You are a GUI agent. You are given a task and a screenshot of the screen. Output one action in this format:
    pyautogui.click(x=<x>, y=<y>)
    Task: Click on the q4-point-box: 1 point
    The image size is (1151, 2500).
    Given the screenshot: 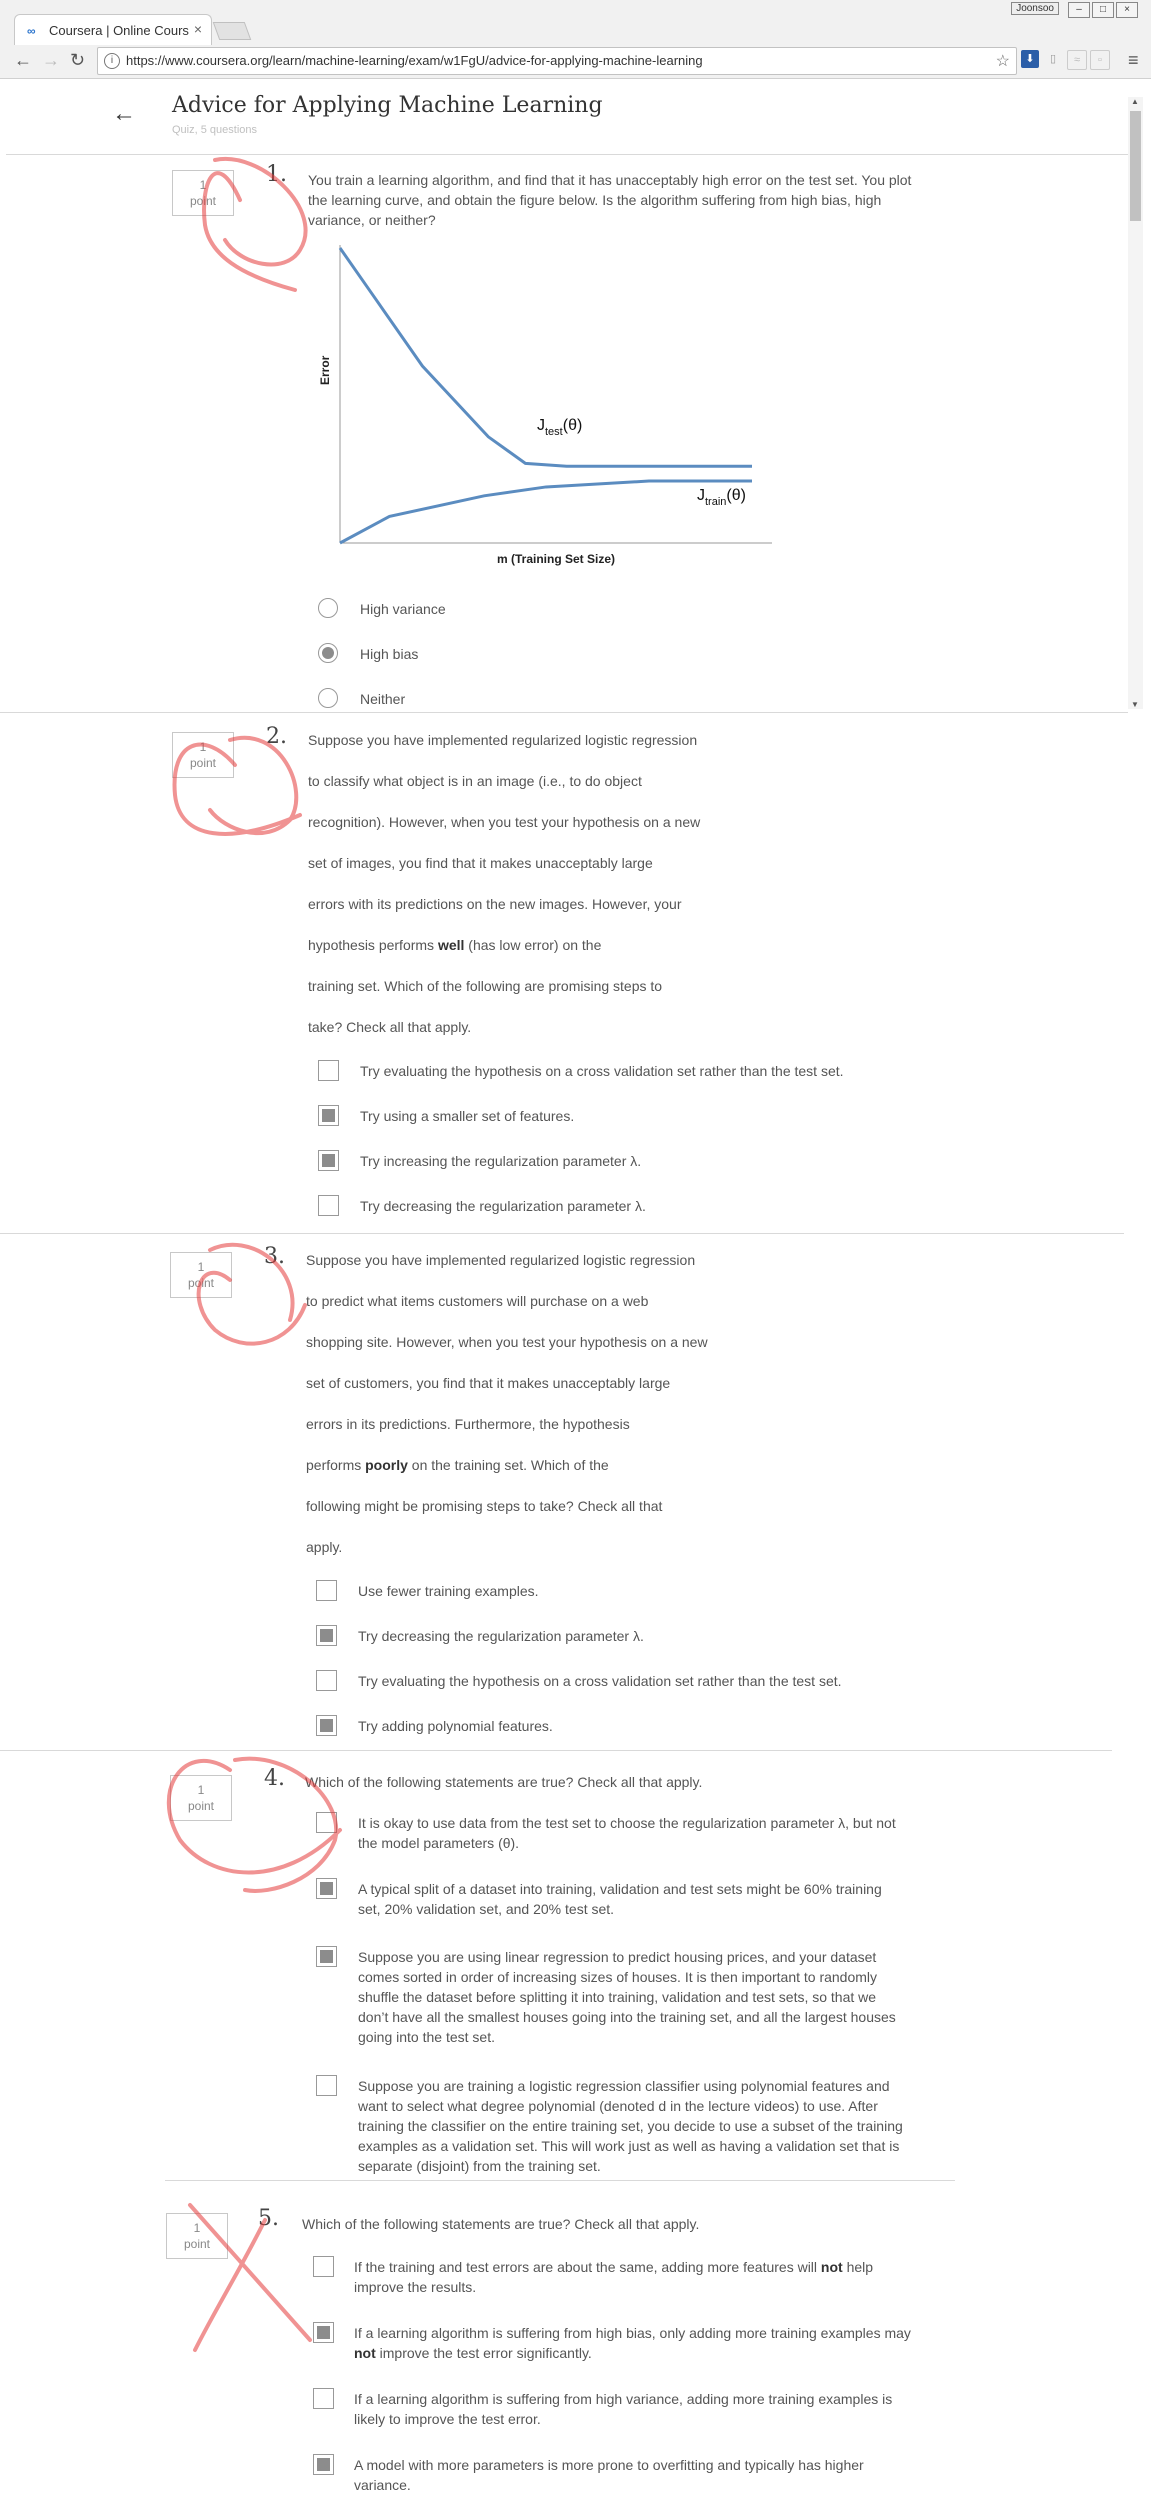 What is the action you would take?
    pyautogui.click(x=201, y=1798)
    